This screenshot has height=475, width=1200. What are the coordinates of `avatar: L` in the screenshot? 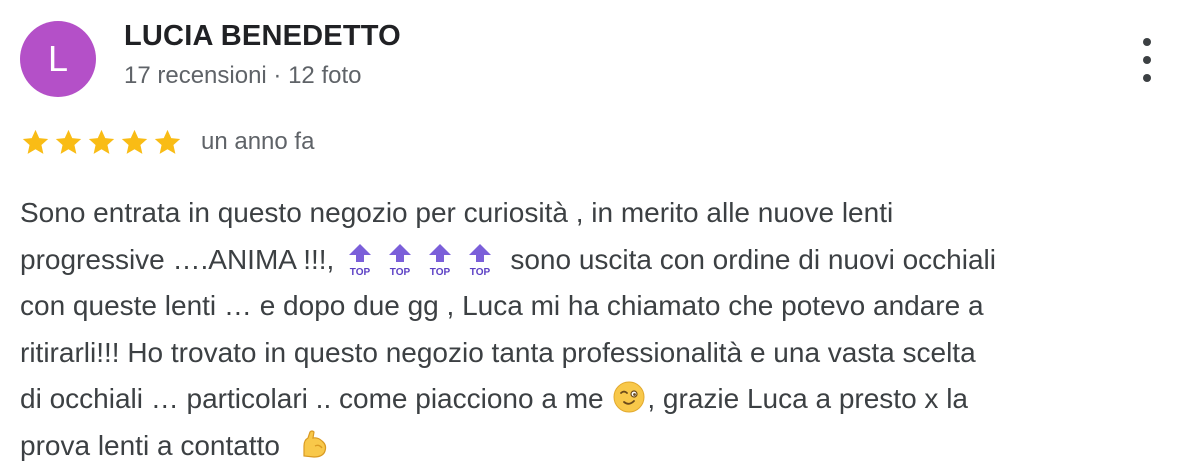 It's located at (58, 59).